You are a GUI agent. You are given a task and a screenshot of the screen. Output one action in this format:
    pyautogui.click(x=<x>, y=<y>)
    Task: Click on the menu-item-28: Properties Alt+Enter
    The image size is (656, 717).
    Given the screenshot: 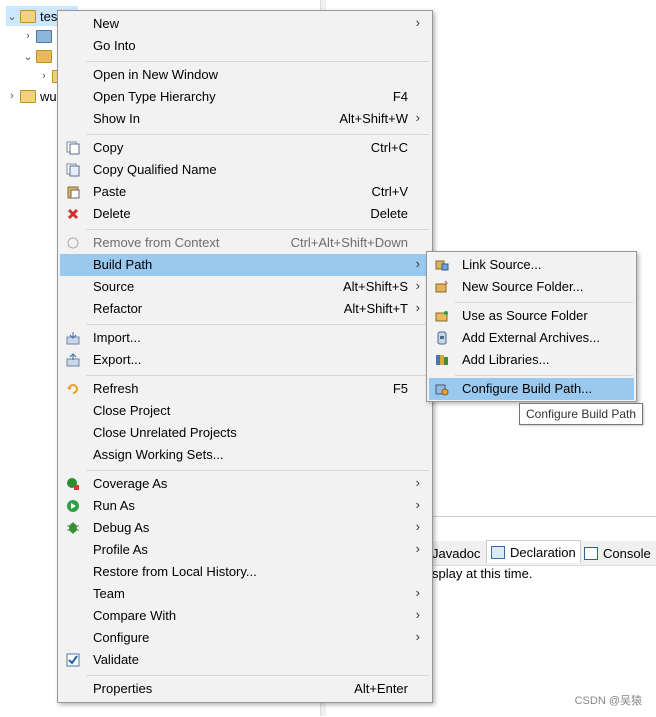 What is the action you would take?
    pyautogui.click(x=245, y=689)
    